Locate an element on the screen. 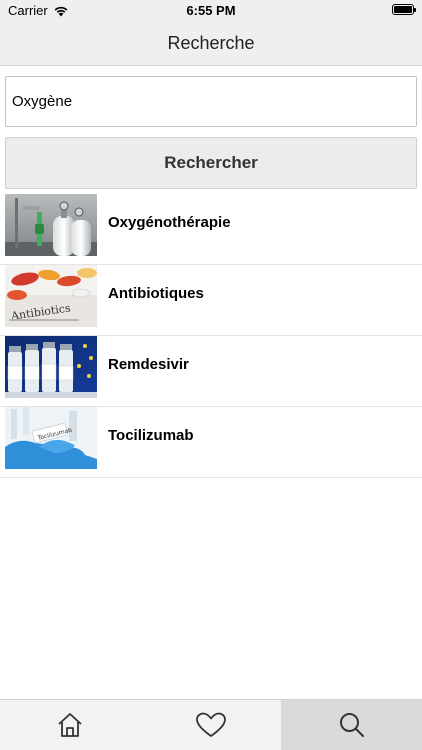 The image size is (422, 750). tab-home is located at coordinates (70, 725).